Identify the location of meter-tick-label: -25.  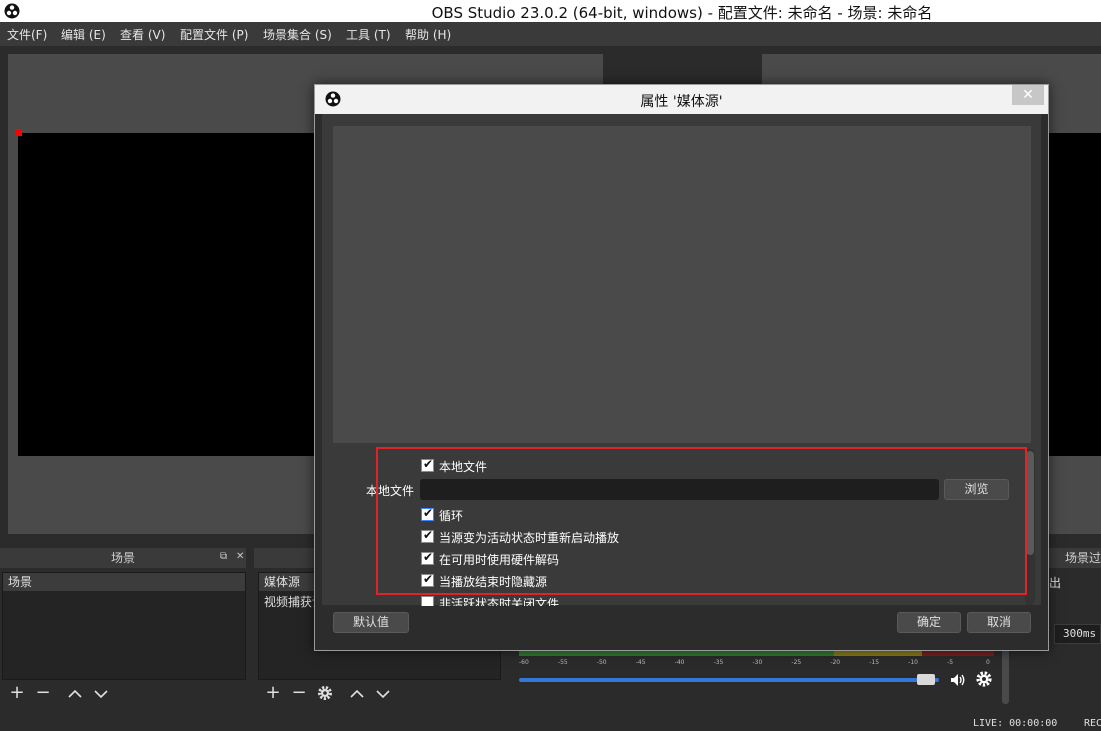
(796, 662).